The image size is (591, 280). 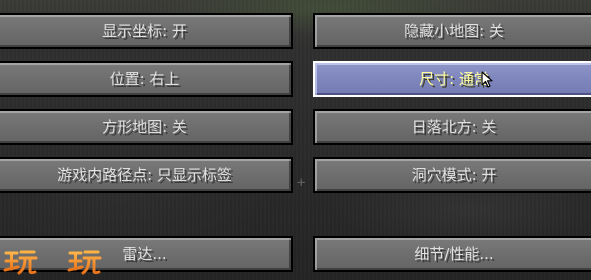 I want to click on show-coordinates-button: 显示坐标: 开, so click(x=146, y=31).